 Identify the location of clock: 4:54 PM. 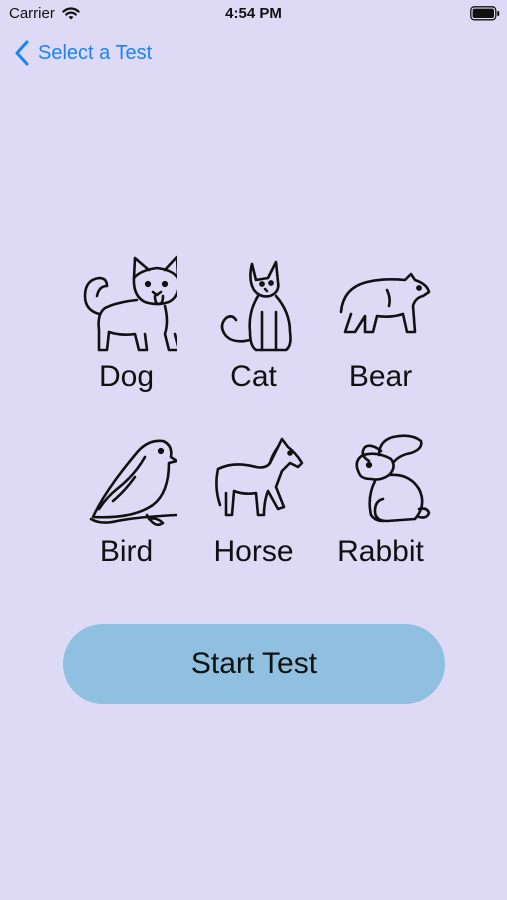
(253, 13).